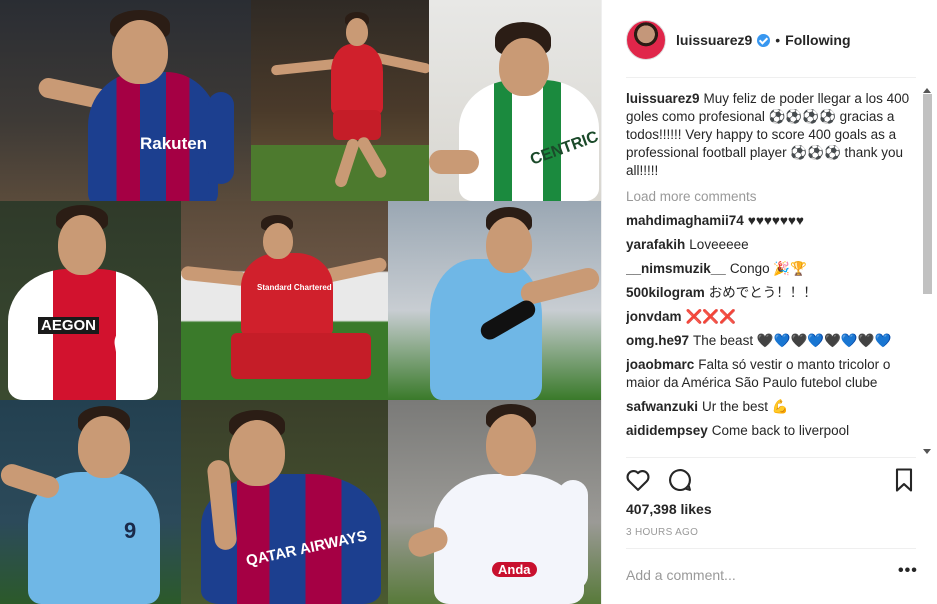 Image resolution: width=937 pixels, height=604 pixels. Describe the element at coordinates (817, 40) in the screenshot. I see `following-button: Following` at that location.